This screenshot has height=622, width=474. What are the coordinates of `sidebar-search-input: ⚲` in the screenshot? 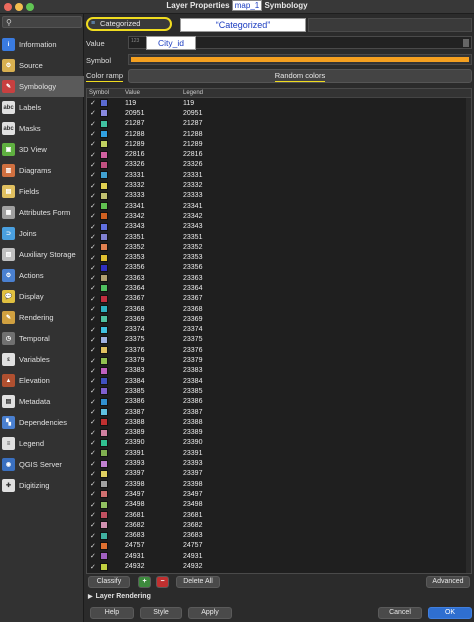 It's located at (42, 22).